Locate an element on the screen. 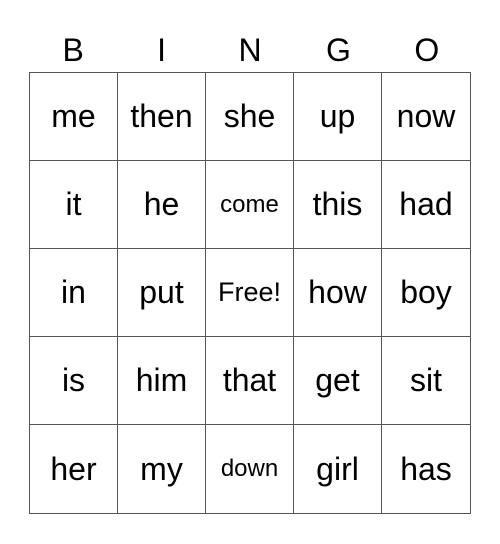  bingo-cell: up is located at coordinates (338, 117).